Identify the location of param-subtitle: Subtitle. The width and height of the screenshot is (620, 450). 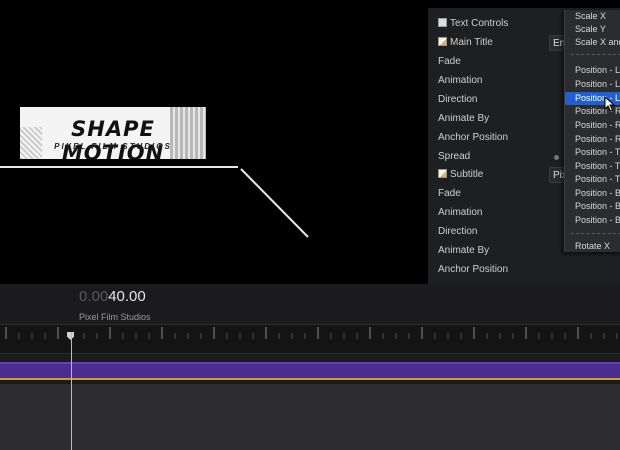
(460, 175).